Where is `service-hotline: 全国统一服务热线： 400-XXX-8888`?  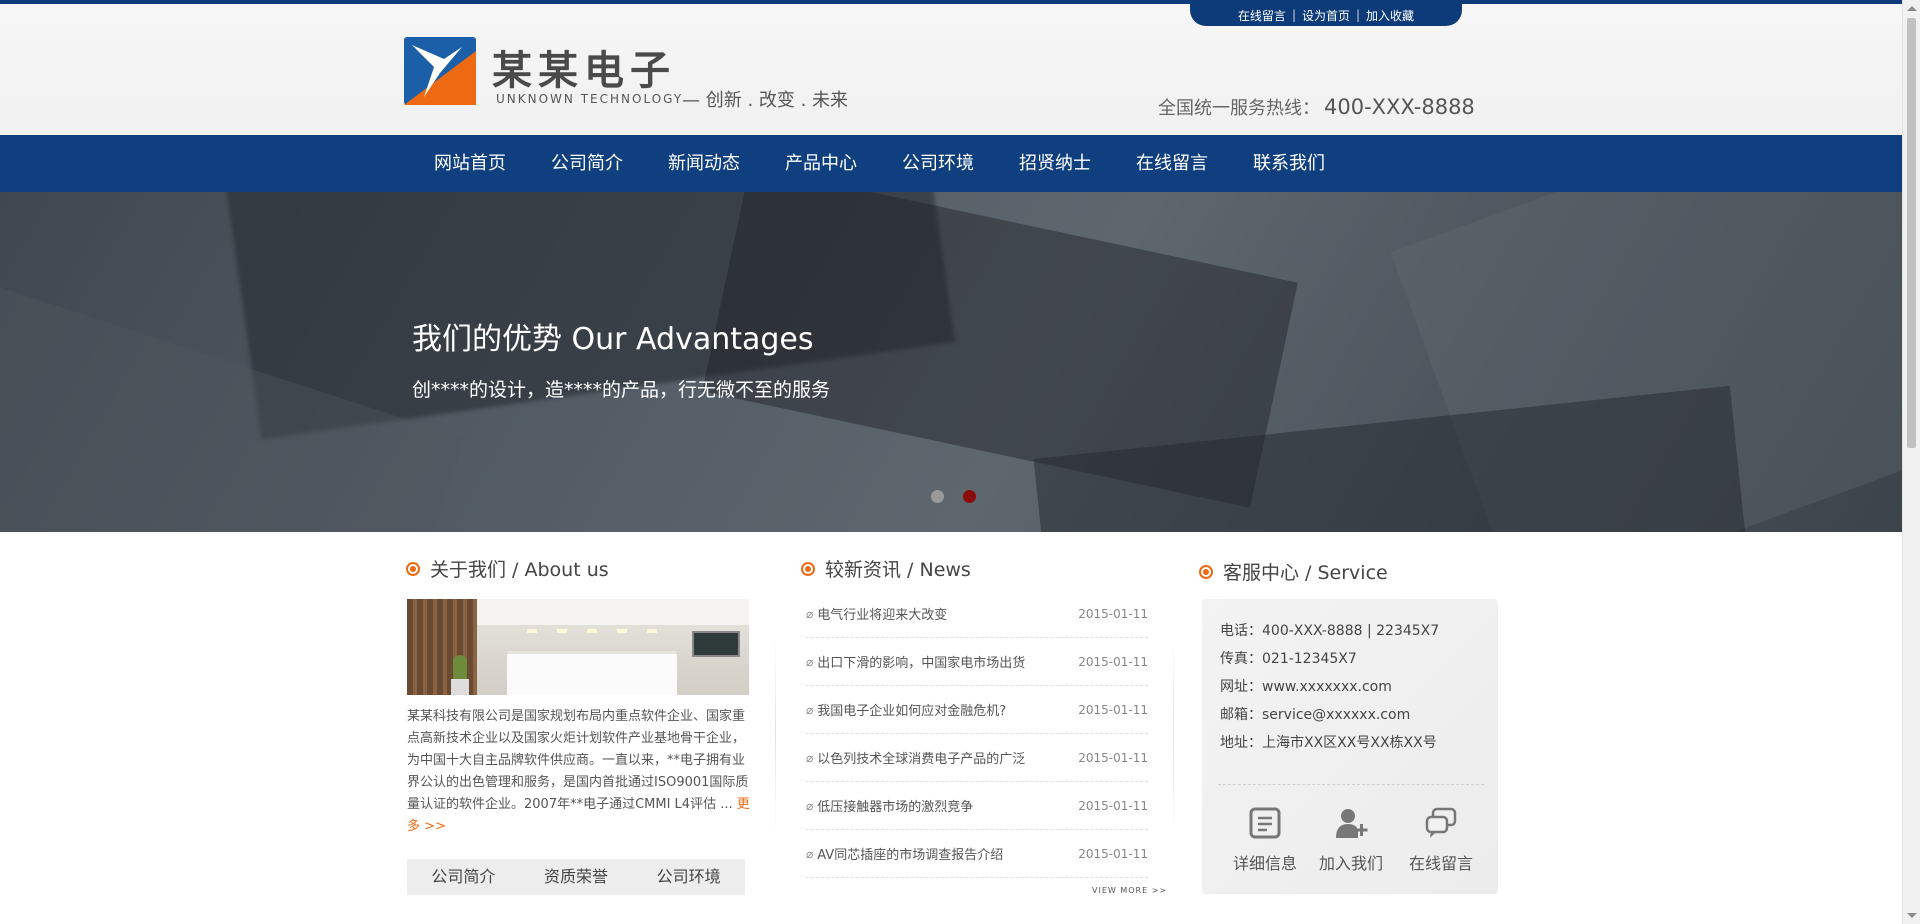 service-hotline: 全国统一服务热线： 400-XXX-8888 is located at coordinates (1316, 107).